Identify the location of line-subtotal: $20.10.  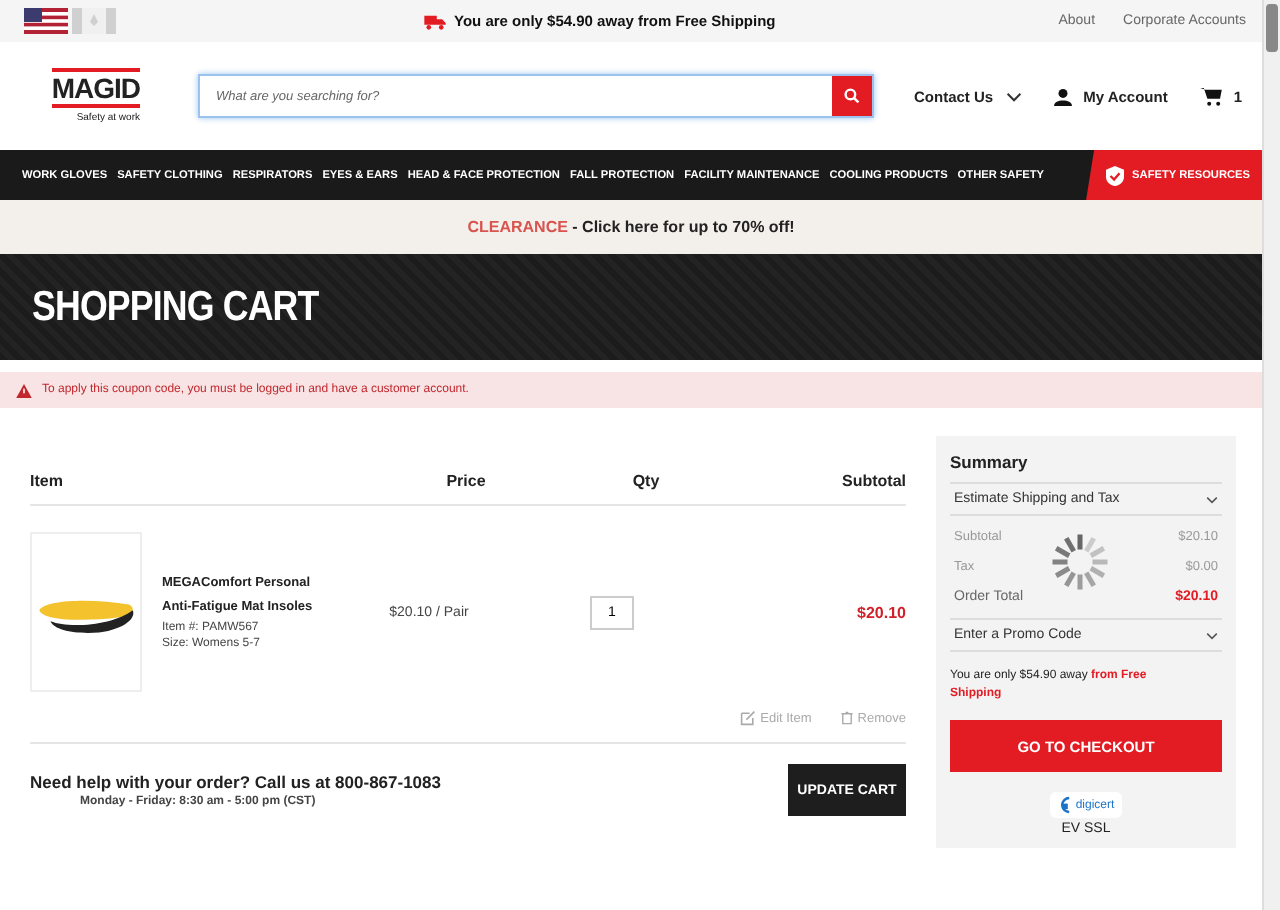
(880, 612).